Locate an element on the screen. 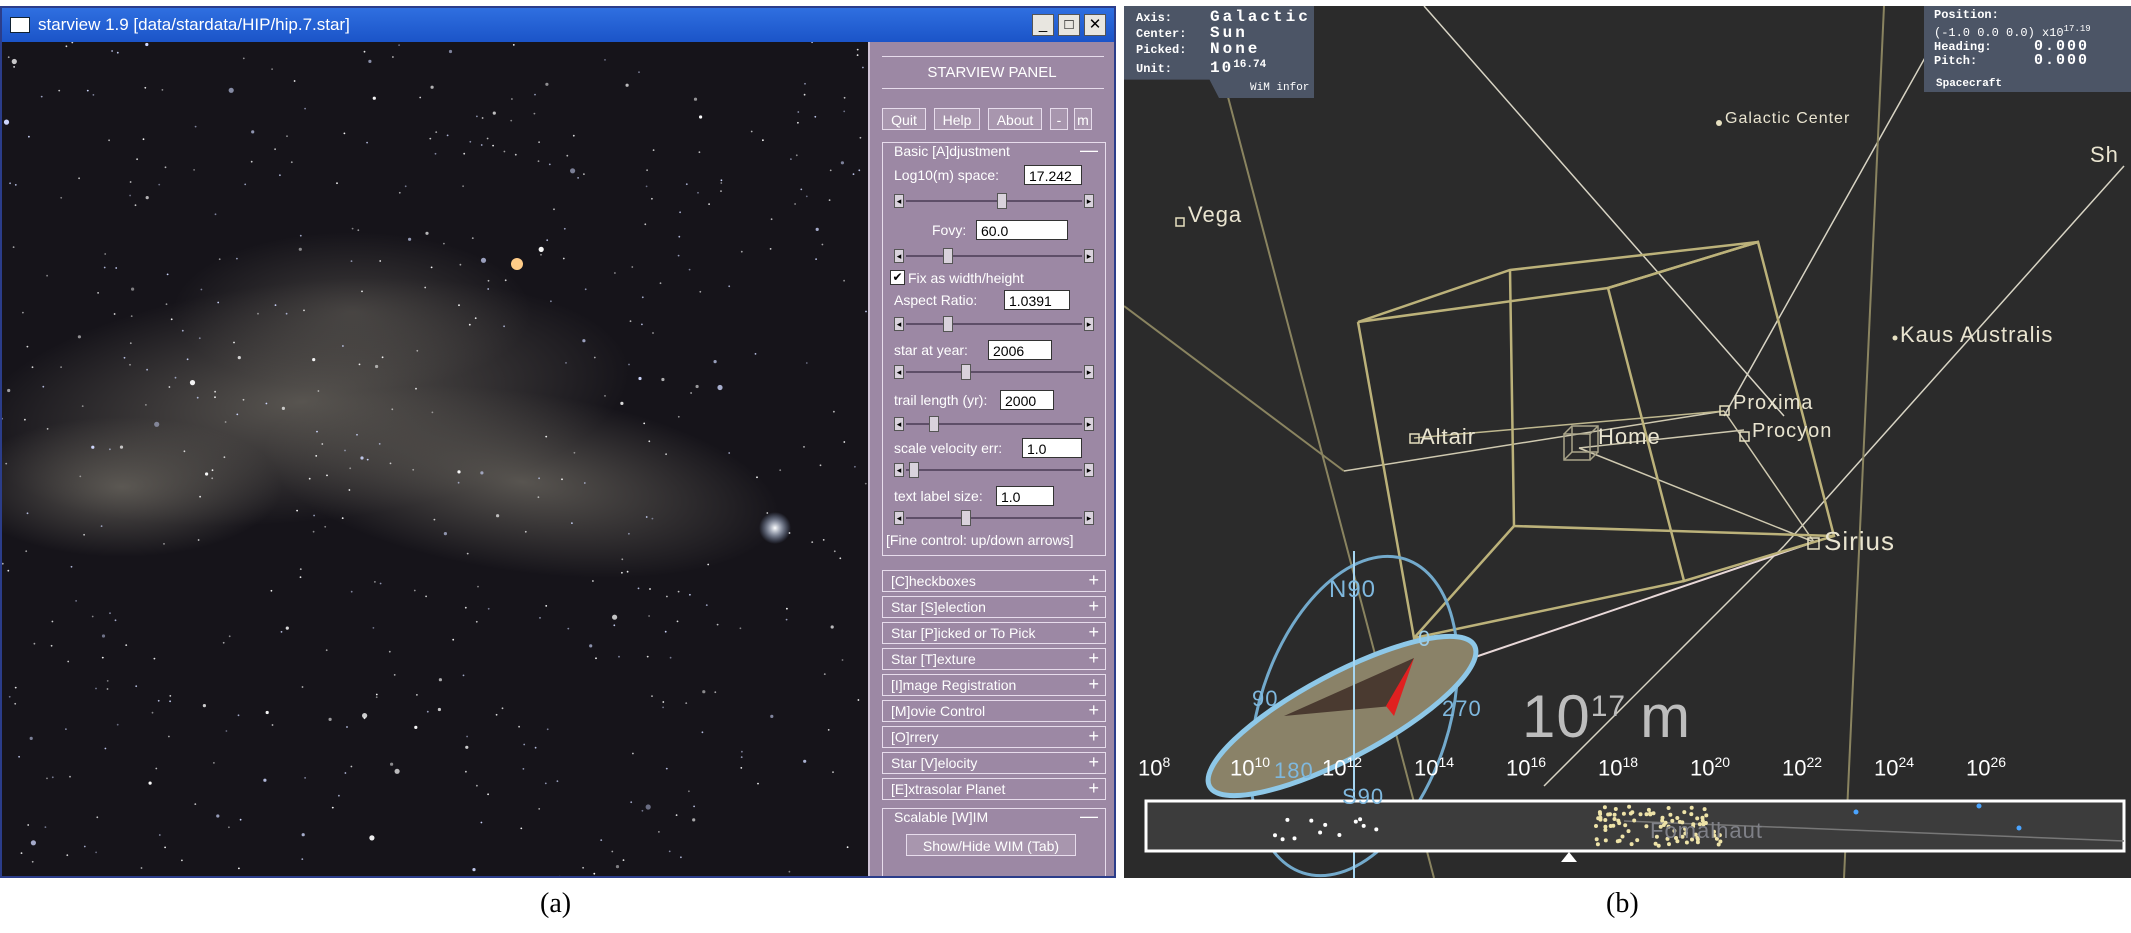 The width and height of the screenshot is (2131, 933). group-3: Star [T]exture + is located at coordinates (994, 659).